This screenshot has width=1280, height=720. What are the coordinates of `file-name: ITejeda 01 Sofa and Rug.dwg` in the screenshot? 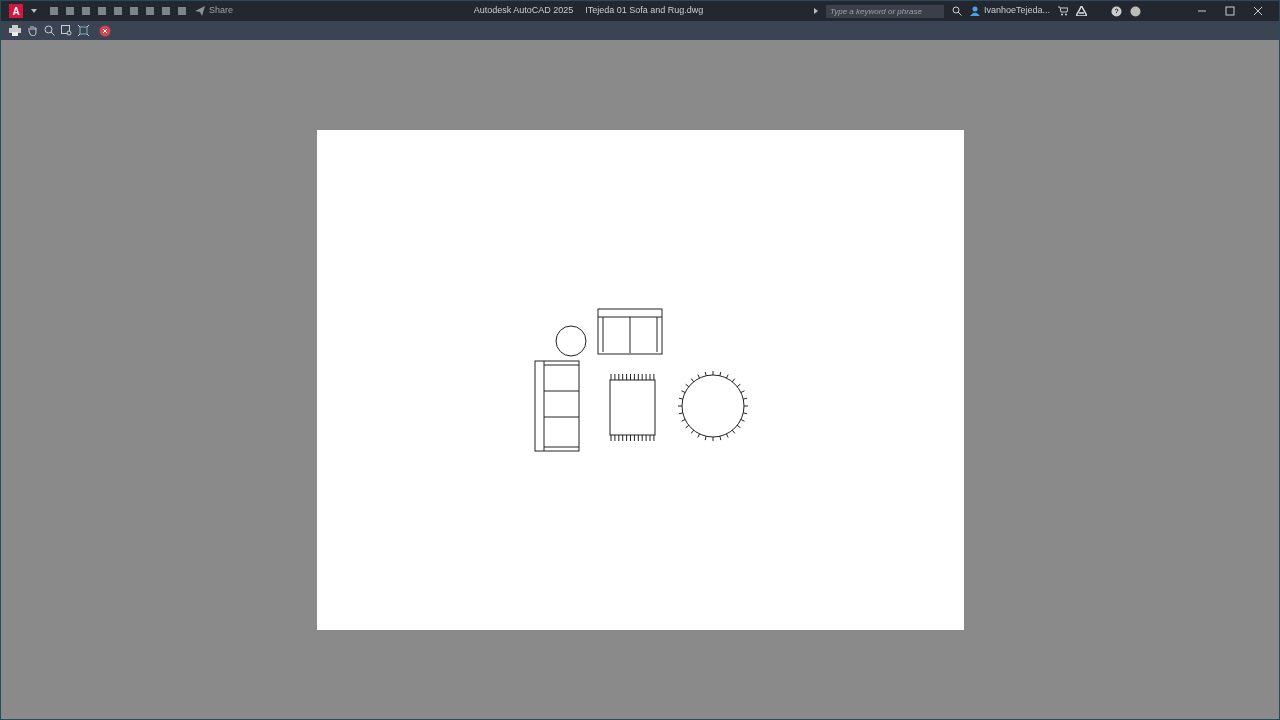 It's located at (644, 11).